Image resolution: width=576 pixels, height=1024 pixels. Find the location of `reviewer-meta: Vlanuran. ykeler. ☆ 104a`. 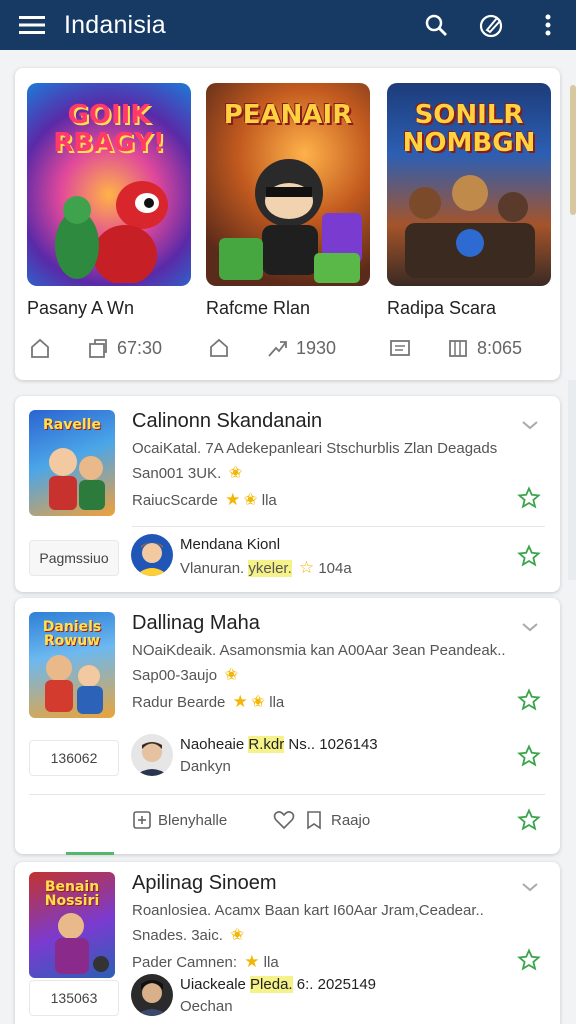

reviewer-meta: Vlanuran. ykeler. ☆ 104a is located at coordinates (266, 568).